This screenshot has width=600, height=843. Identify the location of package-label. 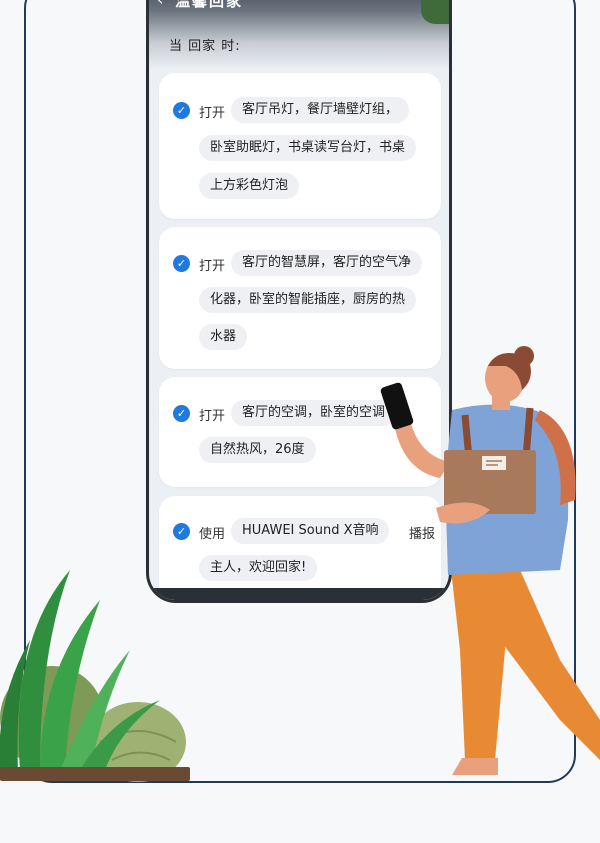
(494, 463).